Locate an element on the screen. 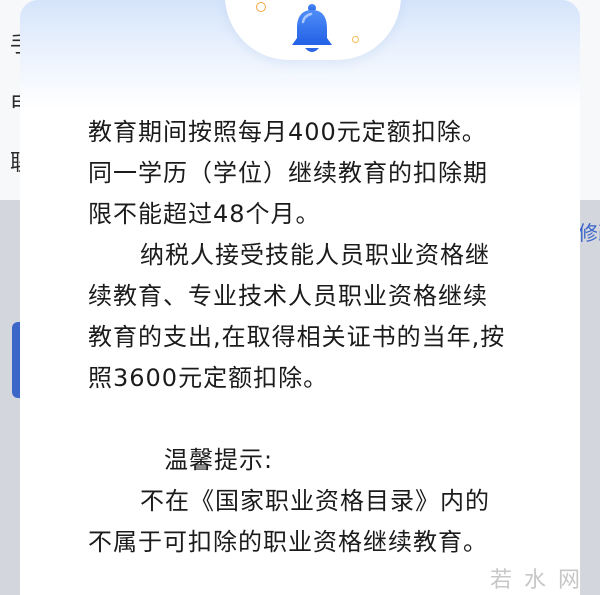 The image size is (600, 595). paragraph-2-line-3: 教育的支出,在取得相关证书的当年,按 is located at coordinates (297, 337).